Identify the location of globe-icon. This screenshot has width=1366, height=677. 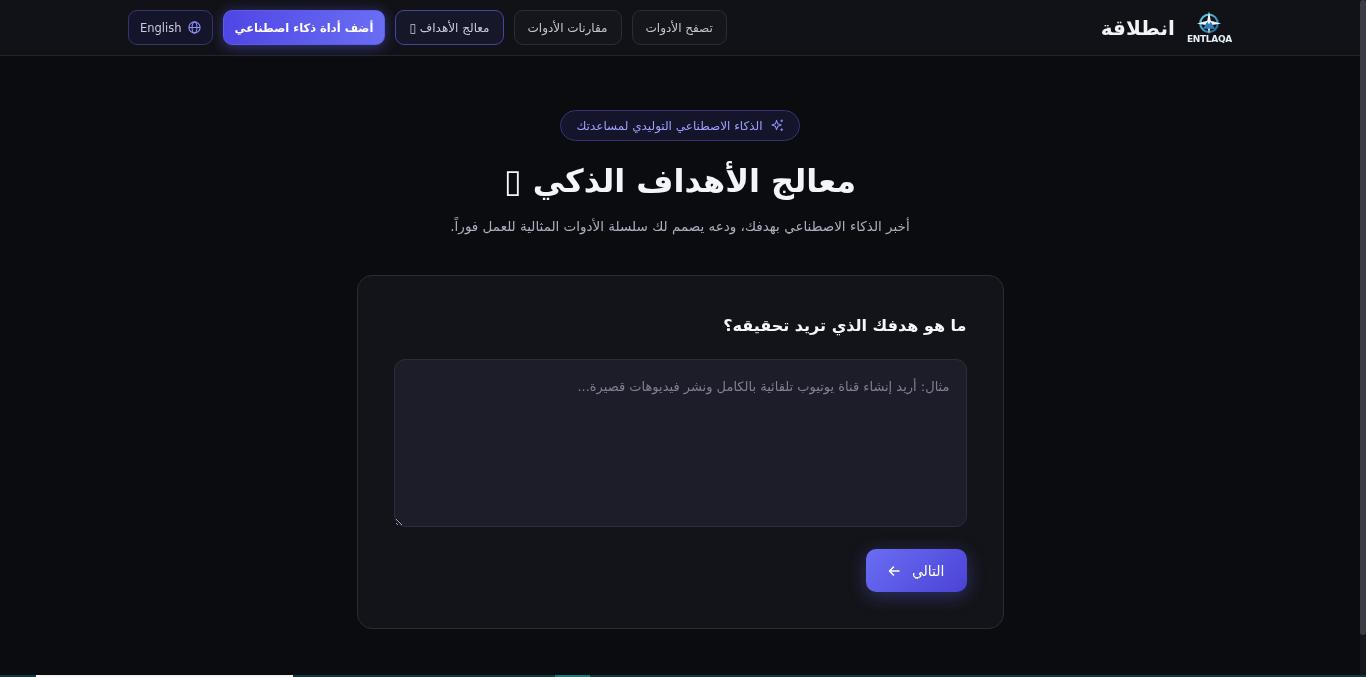
(194, 27).